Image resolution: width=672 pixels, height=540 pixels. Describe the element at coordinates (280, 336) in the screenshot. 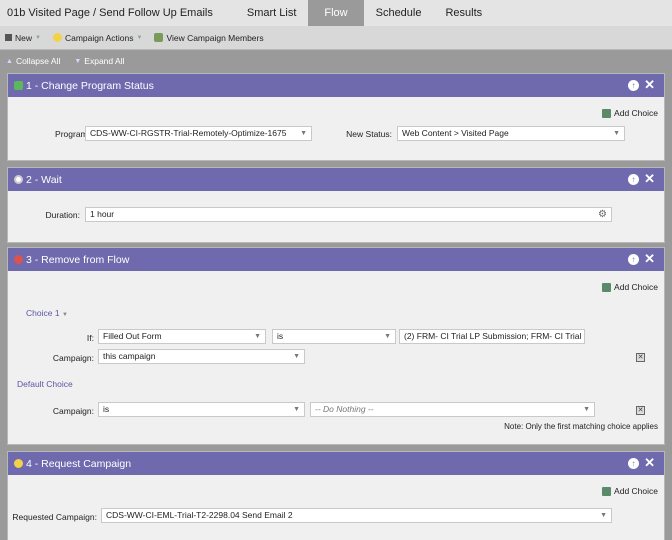

I see `operator-value: is` at that location.